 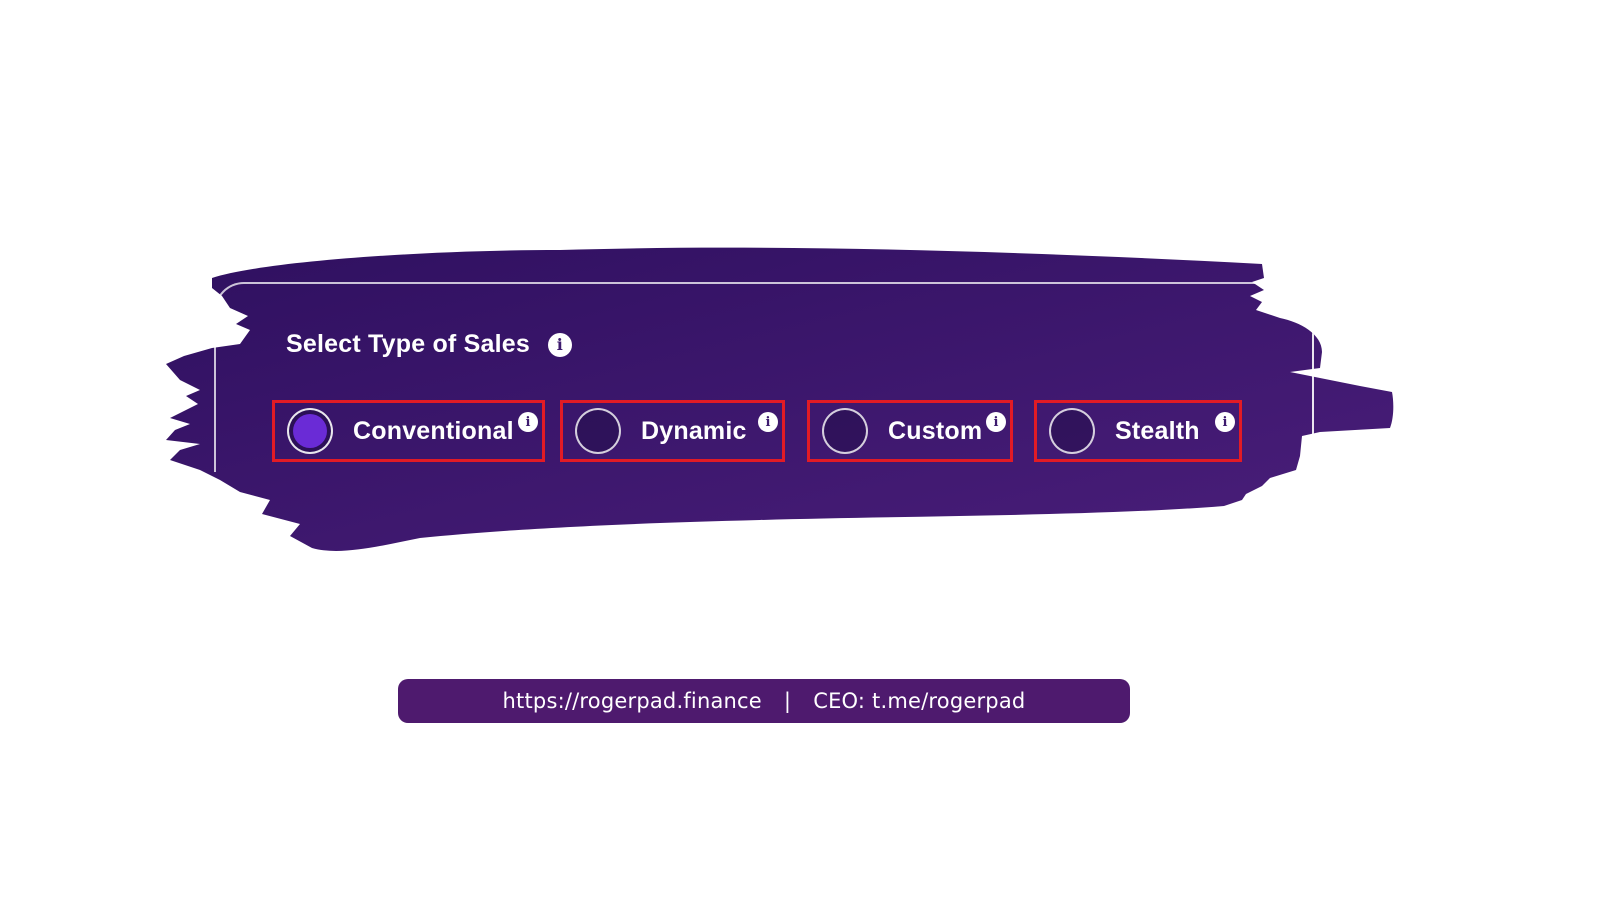 What do you see at coordinates (632, 701) in the screenshot?
I see `website-link: https://rogerpad.finance` at bounding box center [632, 701].